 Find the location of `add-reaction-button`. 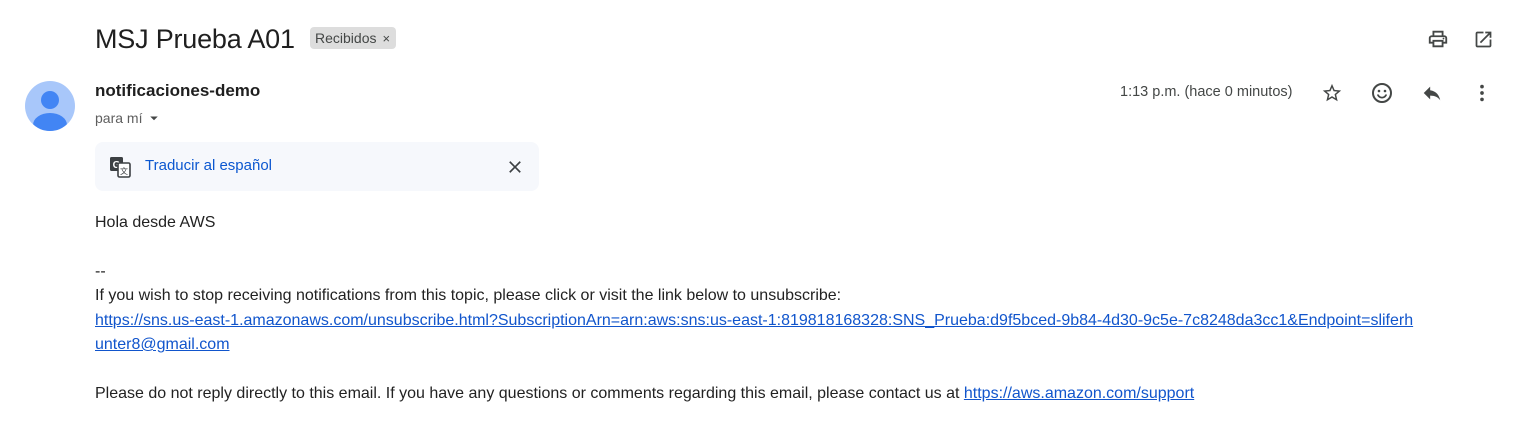

add-reaction-button is located at coordinates (1382, 93).